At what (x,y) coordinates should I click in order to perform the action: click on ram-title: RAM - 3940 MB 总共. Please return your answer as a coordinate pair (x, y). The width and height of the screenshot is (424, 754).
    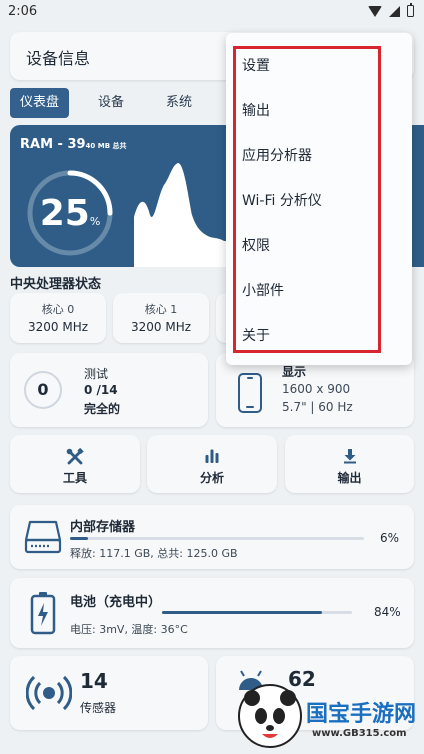
    Looking at the image, I should click on (73, 144).